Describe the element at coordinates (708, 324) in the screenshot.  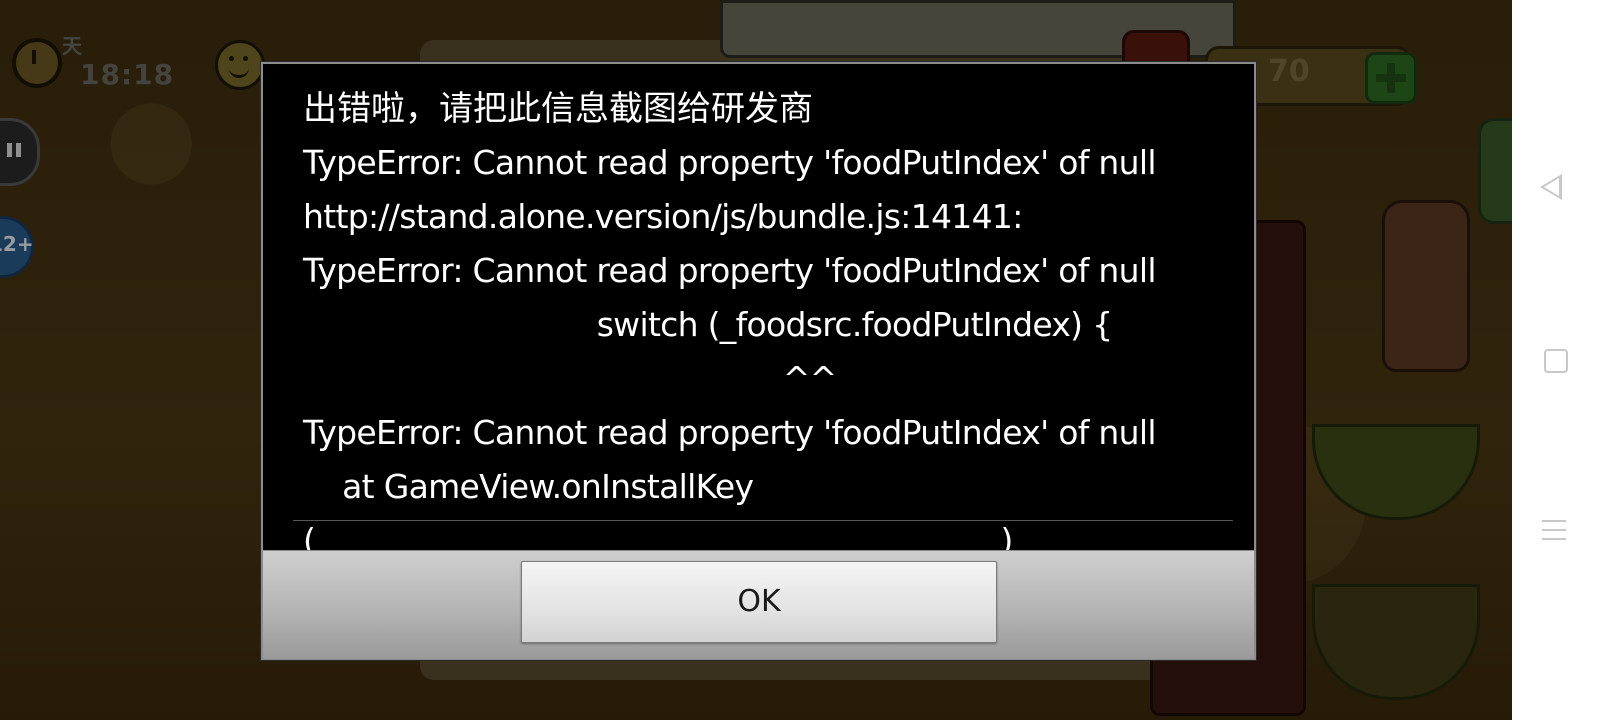
I see `error-line: switch (_foodsrc.foodPutIndex) {` at that location.